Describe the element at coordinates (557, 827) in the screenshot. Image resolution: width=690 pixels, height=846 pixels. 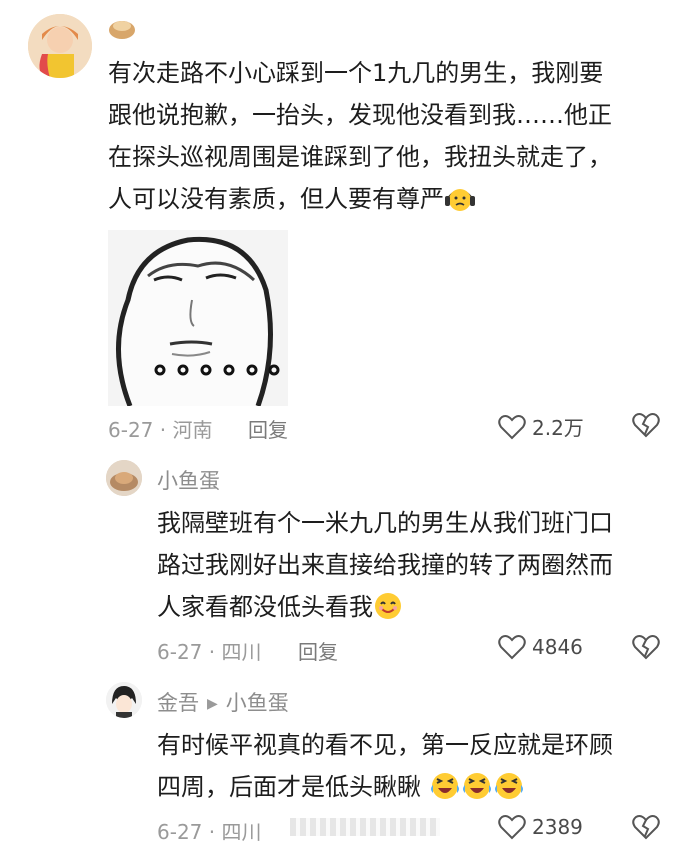
I see `comment-3-like-count: 2389` at that location.